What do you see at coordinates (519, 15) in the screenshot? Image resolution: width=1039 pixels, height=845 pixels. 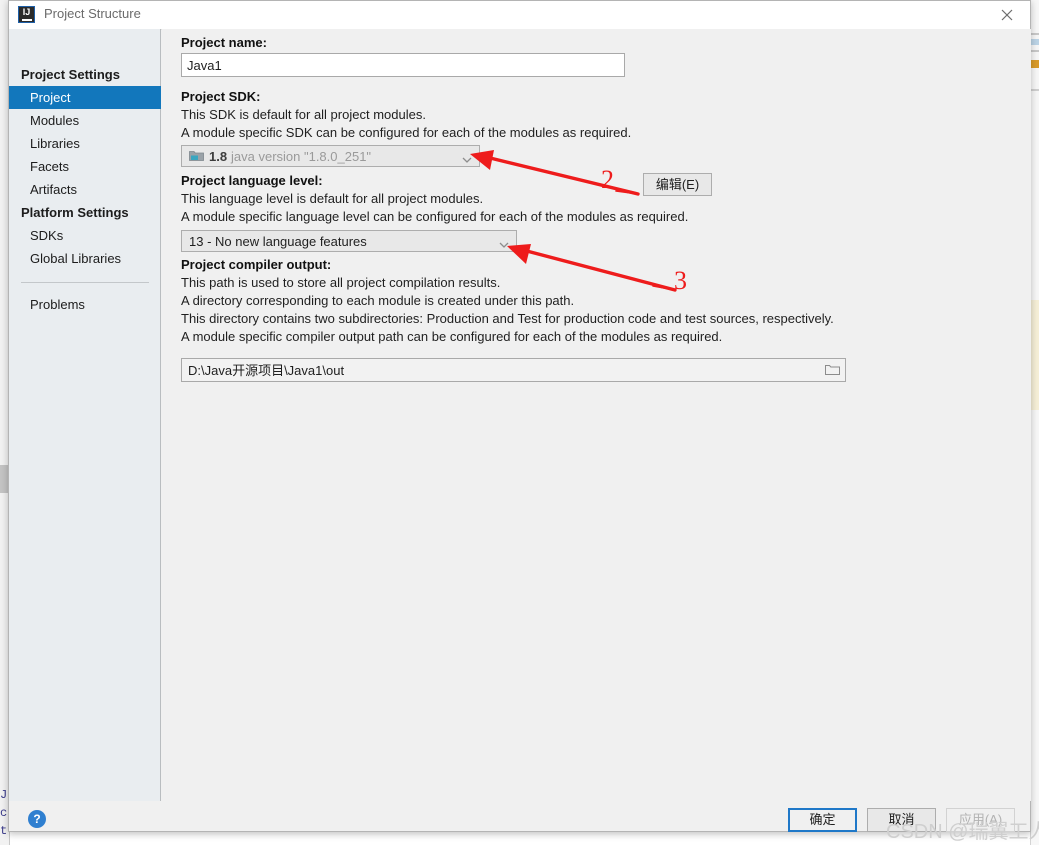 I see `dialog-titlebar: IJ Project Structure` at bounding box center [519, 15].